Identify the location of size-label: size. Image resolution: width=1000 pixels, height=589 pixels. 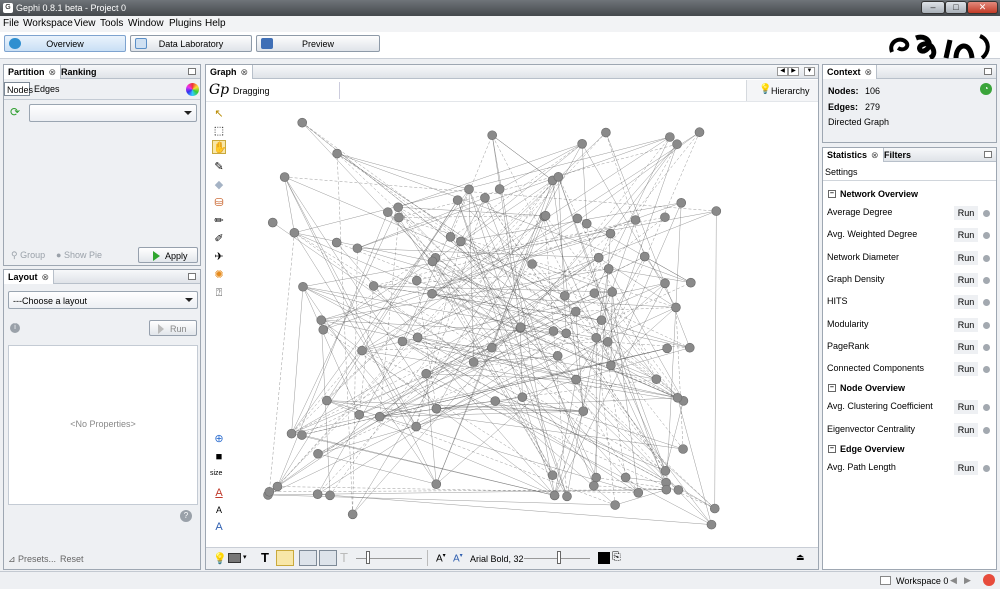
(216, 473).